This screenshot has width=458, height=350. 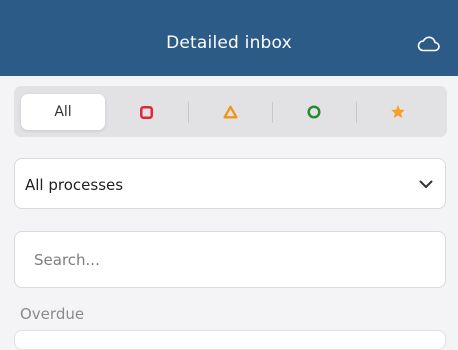 I want to click on orange-star-icon, so click(x=398, y=111).